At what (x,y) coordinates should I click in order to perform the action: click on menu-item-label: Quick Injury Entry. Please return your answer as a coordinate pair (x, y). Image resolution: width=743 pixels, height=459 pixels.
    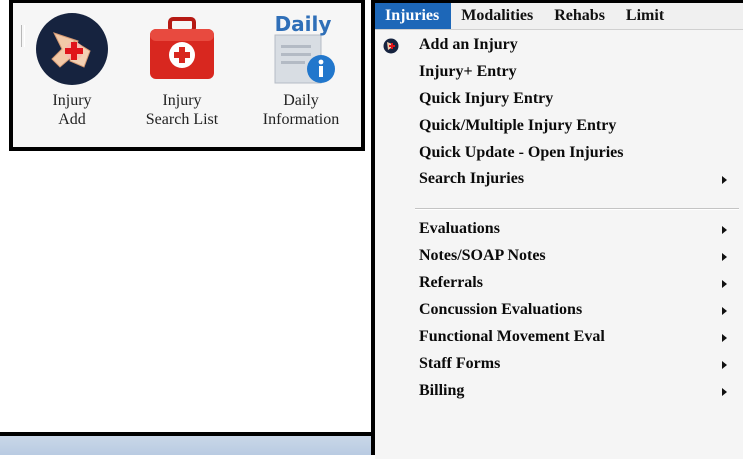
    Looking at the image, I should click on (486, 98).